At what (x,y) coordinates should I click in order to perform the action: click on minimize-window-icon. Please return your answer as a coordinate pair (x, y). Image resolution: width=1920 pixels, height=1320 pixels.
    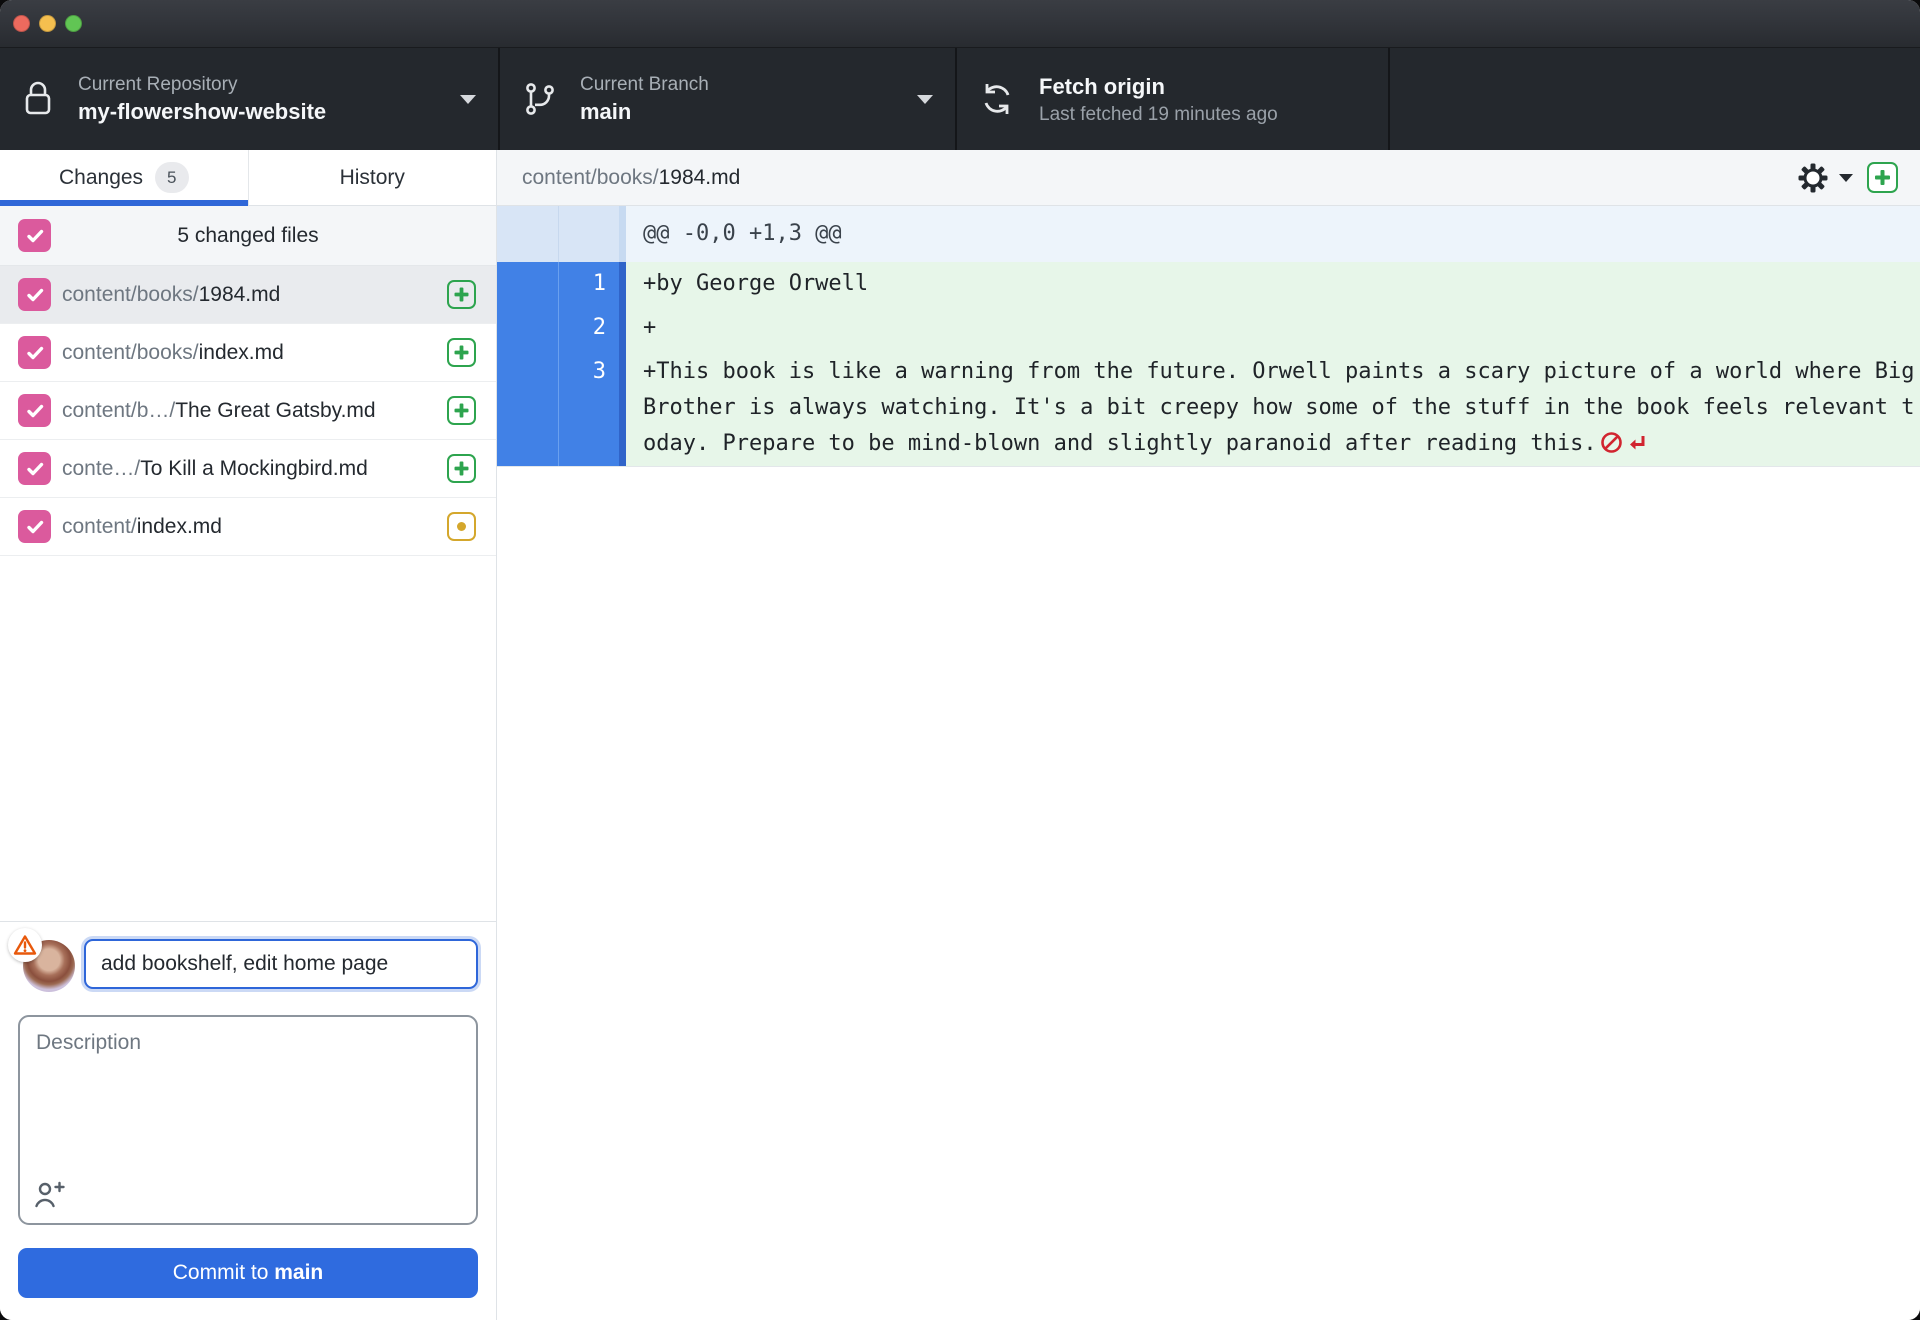
    Looking at the image, I should click on (47, 23).